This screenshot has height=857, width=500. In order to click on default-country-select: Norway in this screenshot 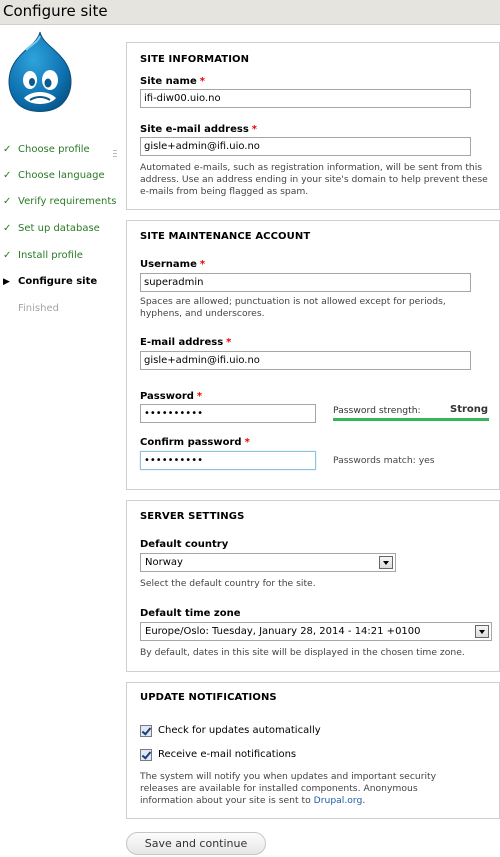, I will do `click(268, 562)`.